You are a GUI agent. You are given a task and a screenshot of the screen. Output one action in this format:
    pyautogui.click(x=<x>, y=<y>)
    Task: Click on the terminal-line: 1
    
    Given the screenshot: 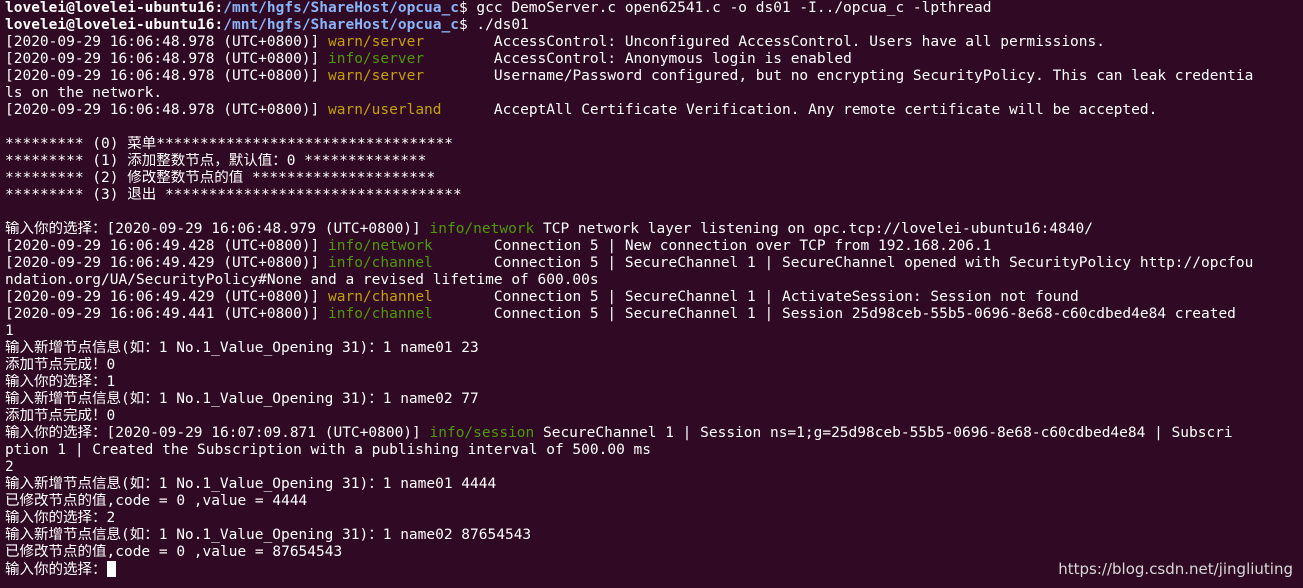 What is the action you would take?
    pyautogui.click(x=654, y=331)
    